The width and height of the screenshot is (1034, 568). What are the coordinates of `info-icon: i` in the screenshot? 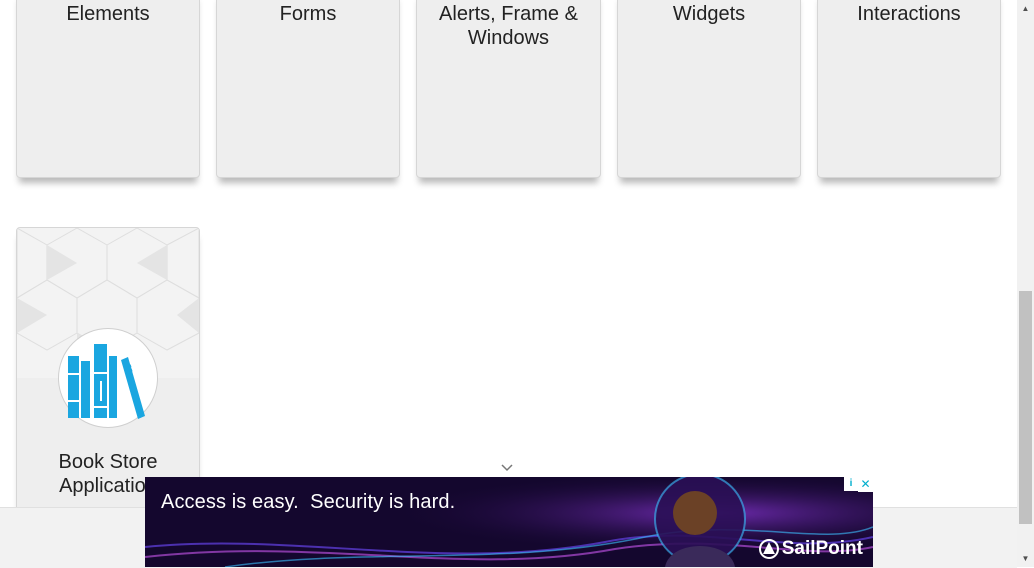 It's located at (851, 484).